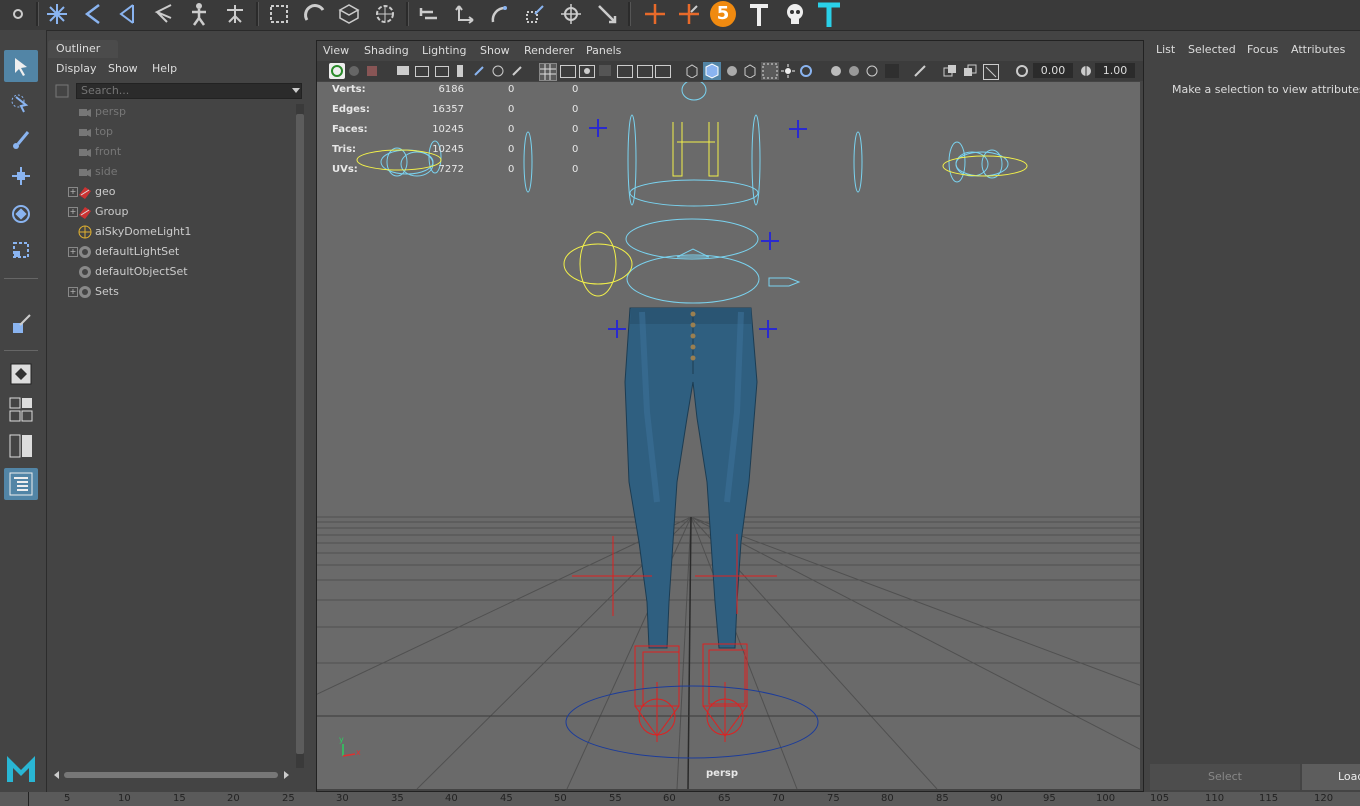 The width and height of the screenshot is (1360, 806). I want to click on scroll-left-icon, so click(56, 775).